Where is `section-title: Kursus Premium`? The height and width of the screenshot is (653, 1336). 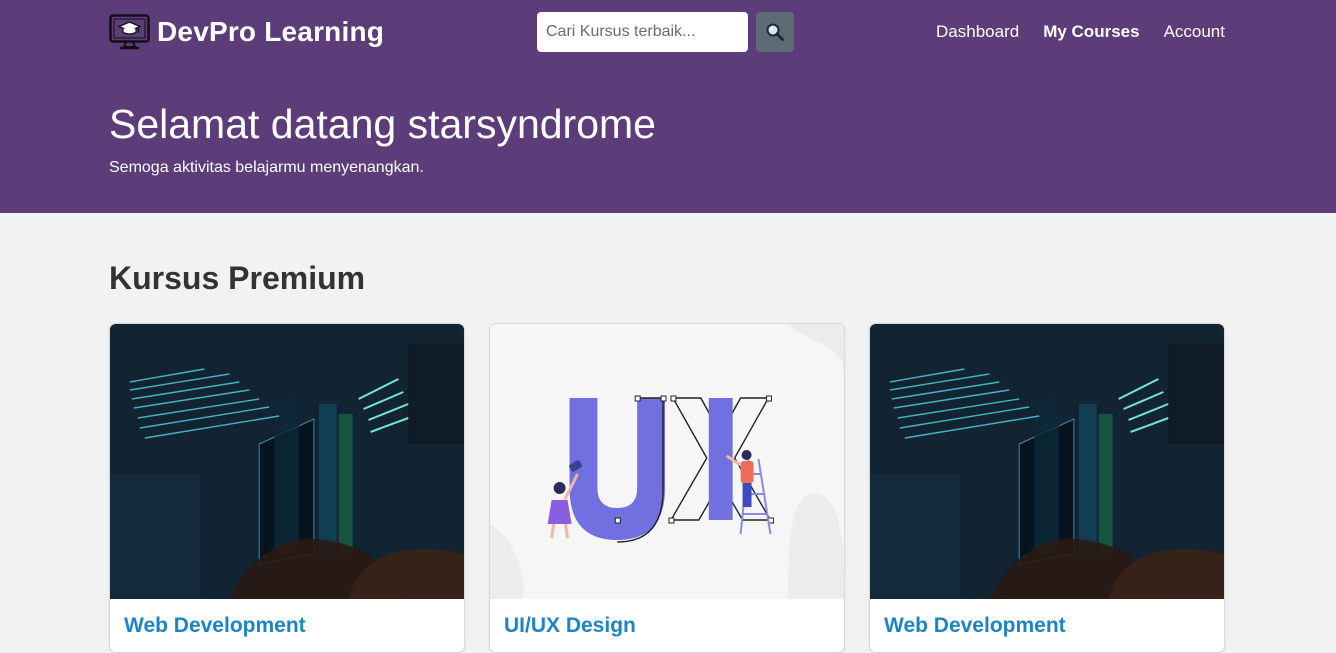
section-title: Kursus Premium is located at coordinates (237, 278).